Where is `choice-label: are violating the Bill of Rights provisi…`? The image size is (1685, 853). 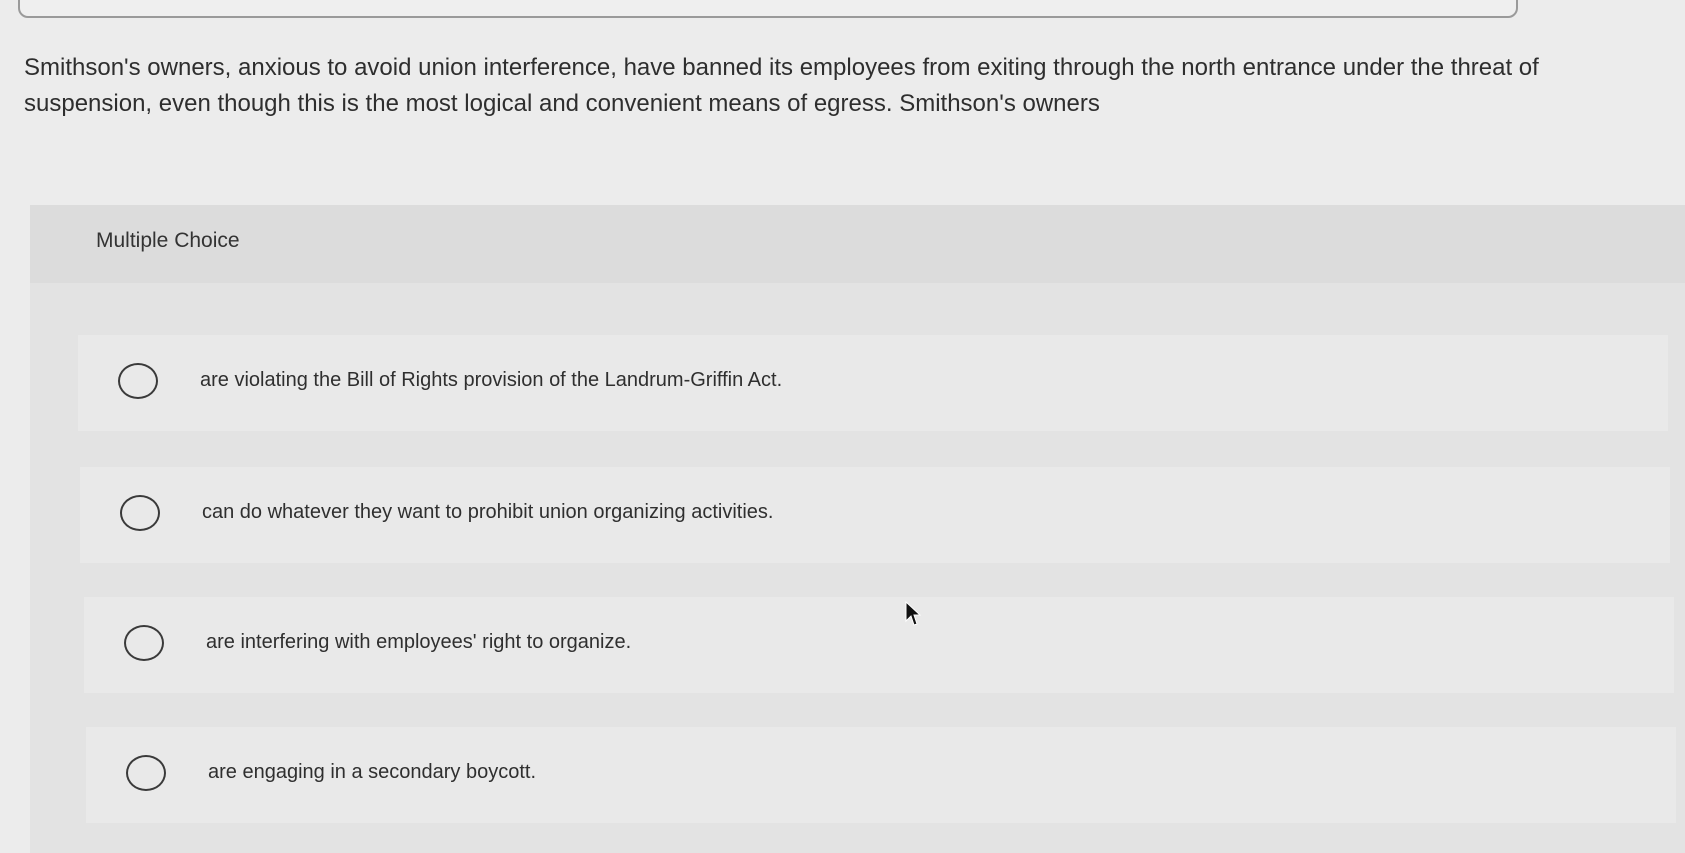 choice-label: are violating the Bill of Rights provisi… is located at coordinates (491, 380).